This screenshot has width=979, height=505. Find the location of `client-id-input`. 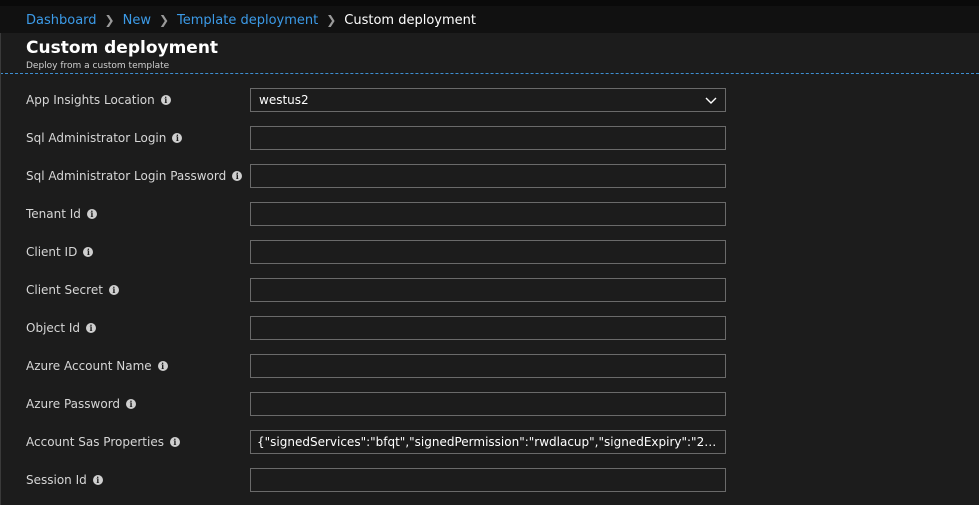

client-id-input is located at coordinates (488, 252).